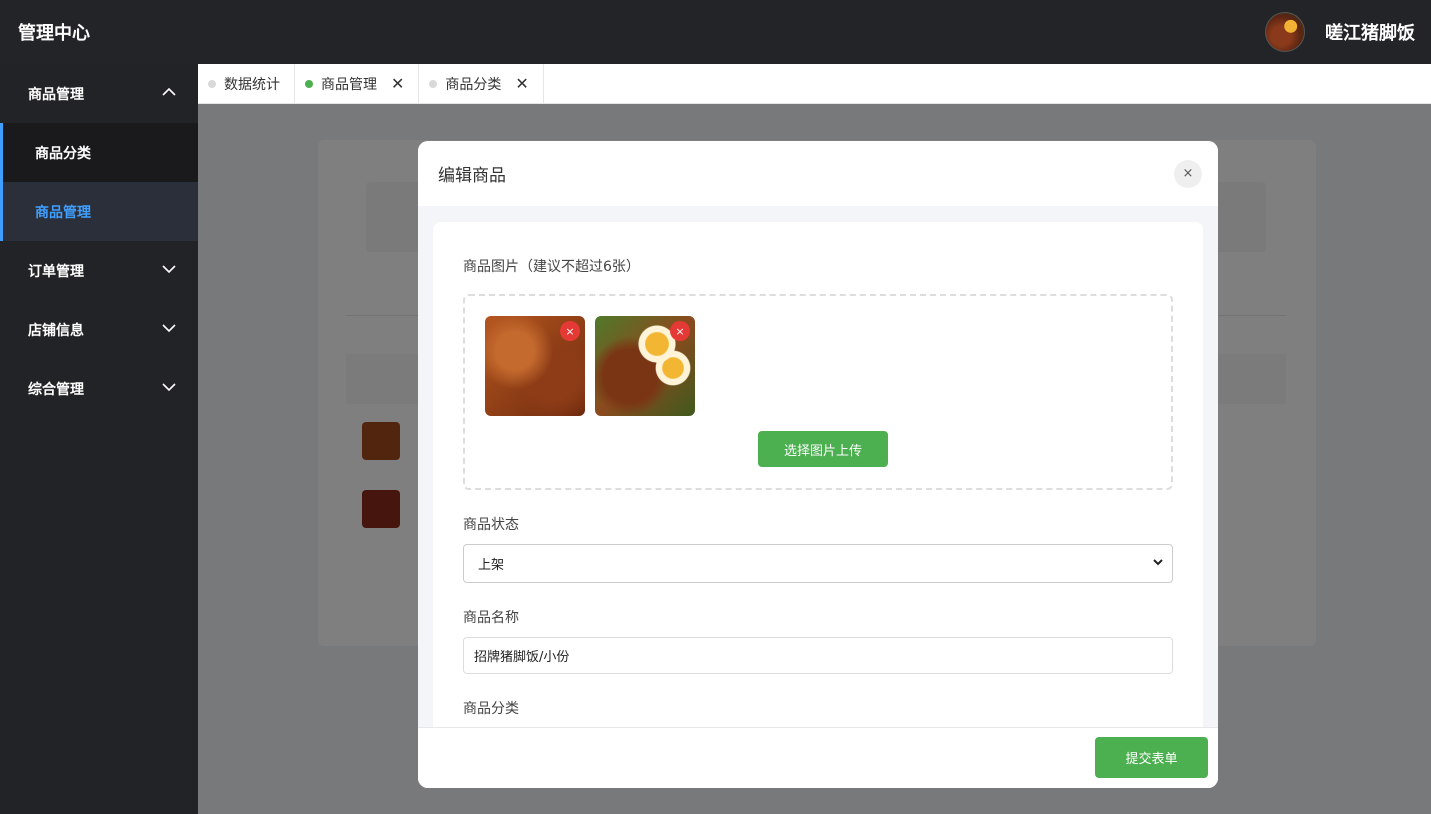  I want to click on sidebar-group-label: 综合管理, so click(56, 389).